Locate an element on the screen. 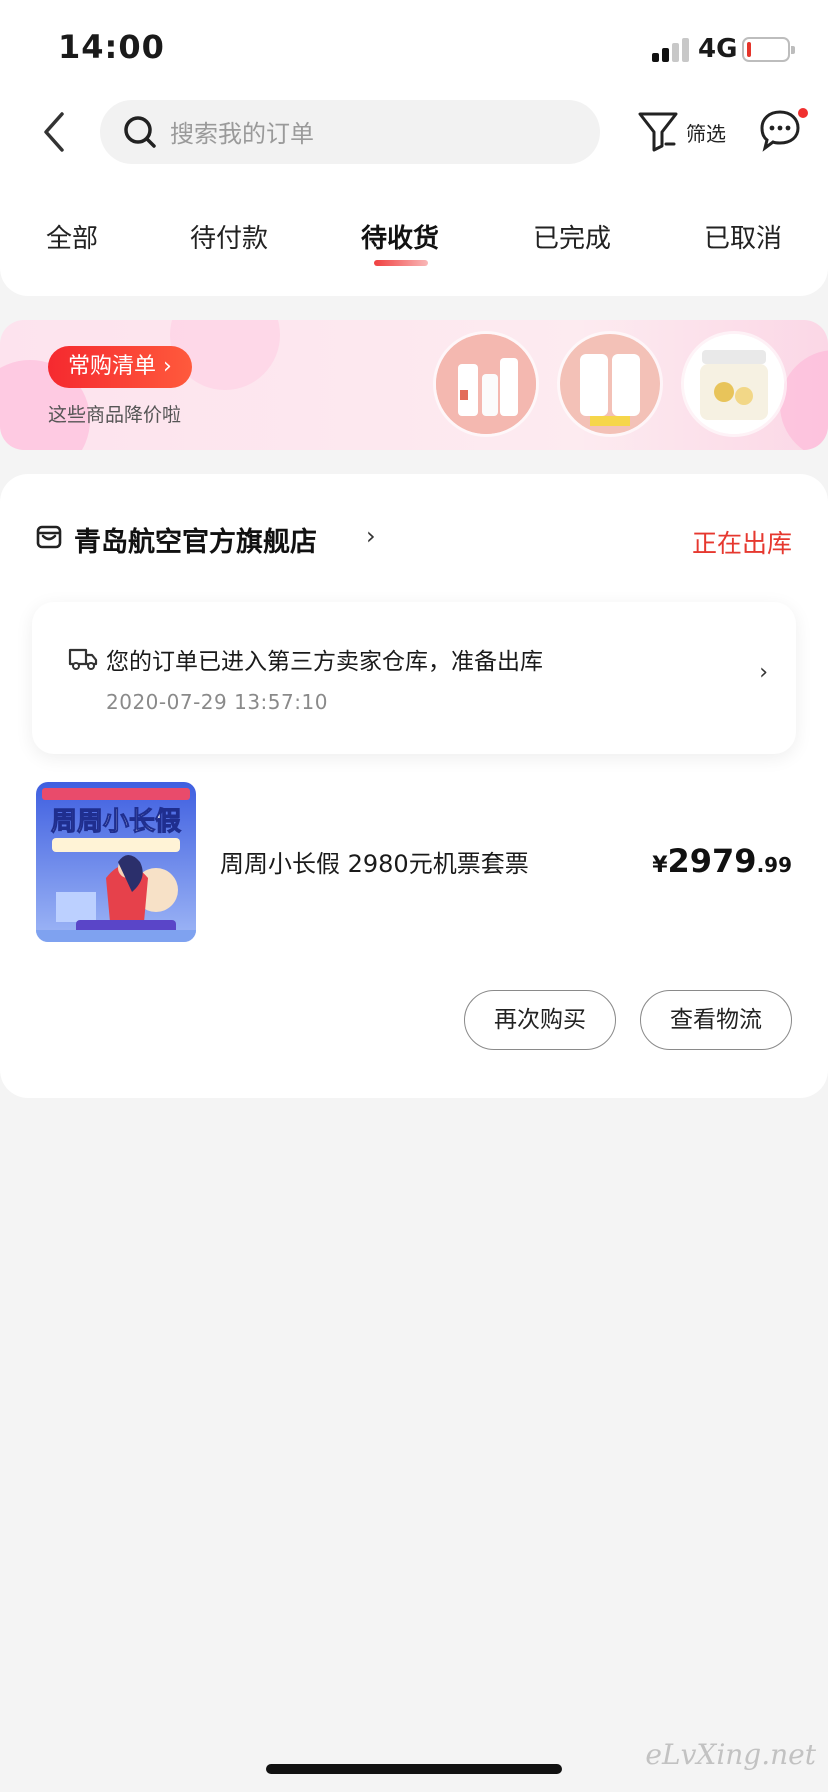 The height and width of the screenshot is (1792, 828). active-tab-indicator is located at coordinates (401, 263).